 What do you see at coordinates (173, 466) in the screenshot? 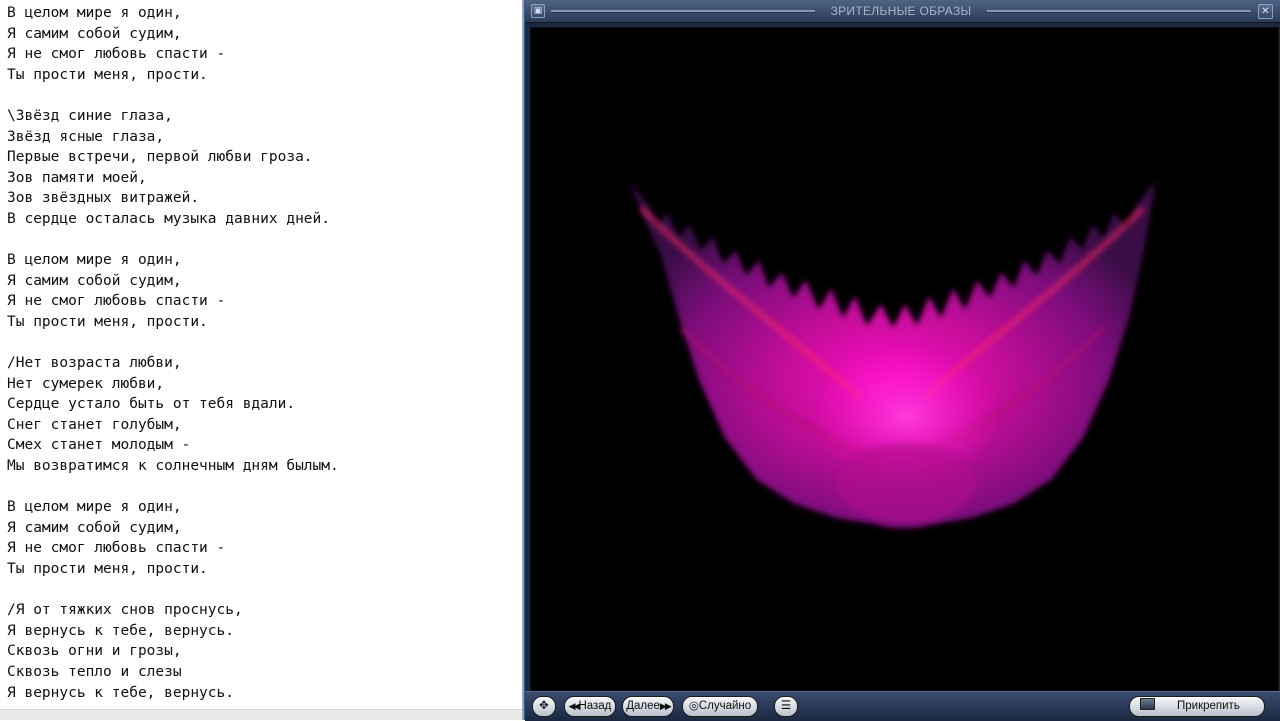
I see `lyric-line: Мы возвратимся к солнечным дням былым.` at bounding box center [173, 466].